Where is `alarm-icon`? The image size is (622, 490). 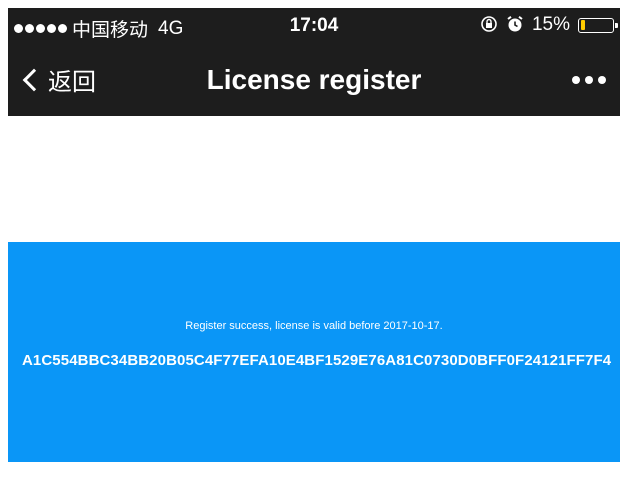
alarm-icon is located at coordinates (515, 25).